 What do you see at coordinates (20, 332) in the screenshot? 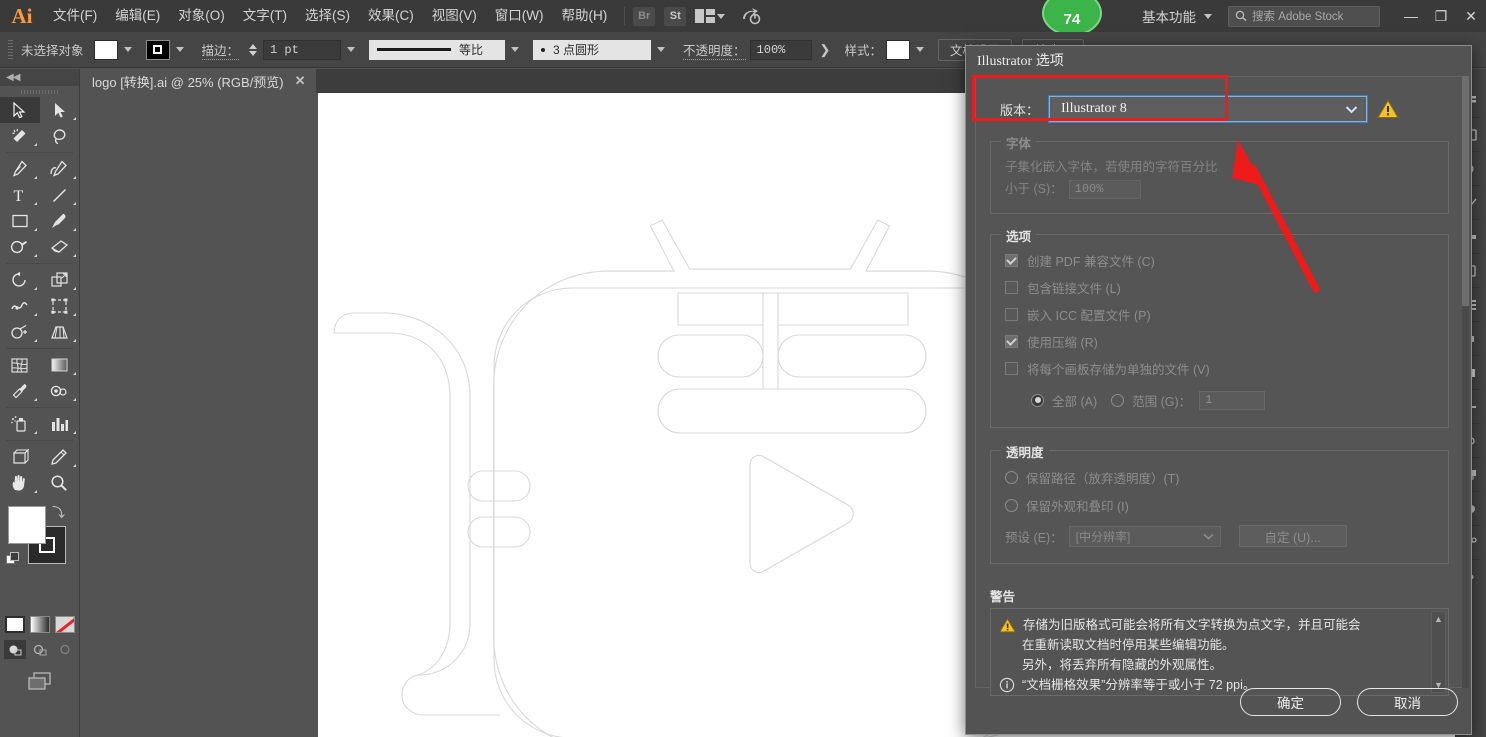
I see `shape-builder-tool` at bounding box center [20, 332].